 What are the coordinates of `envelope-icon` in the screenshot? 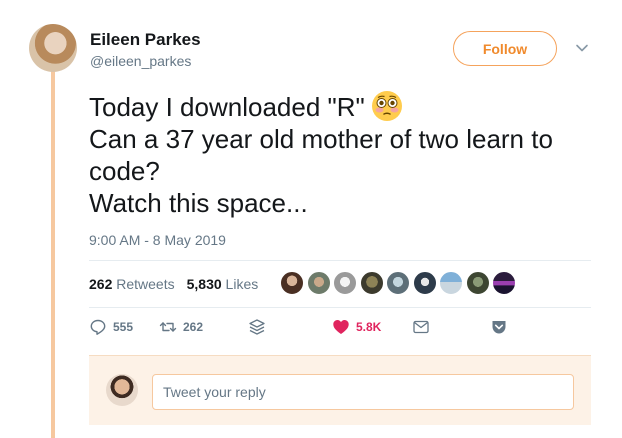 It's located at (421, 327).